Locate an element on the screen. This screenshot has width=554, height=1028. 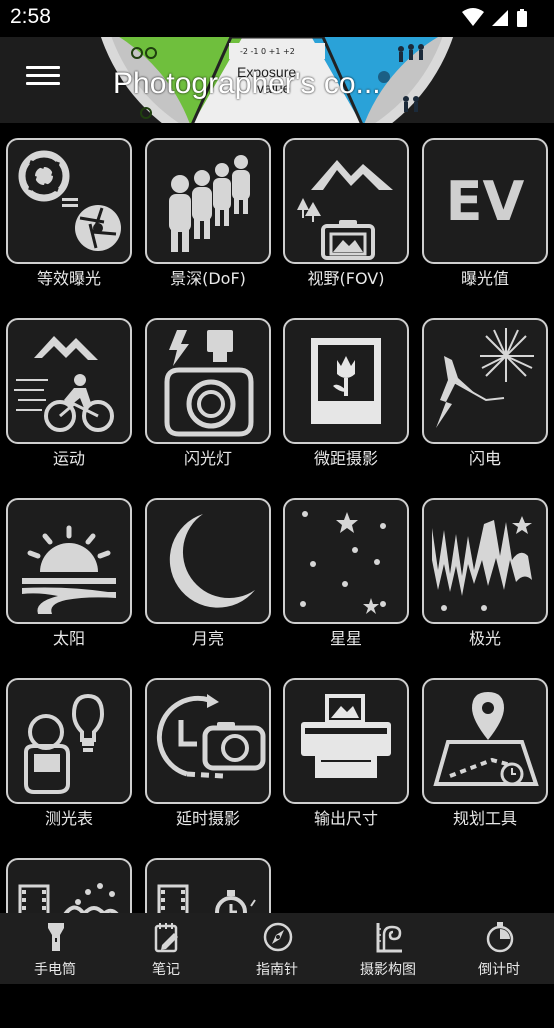
macro-flower-icon is located at coordinates (346, 381).